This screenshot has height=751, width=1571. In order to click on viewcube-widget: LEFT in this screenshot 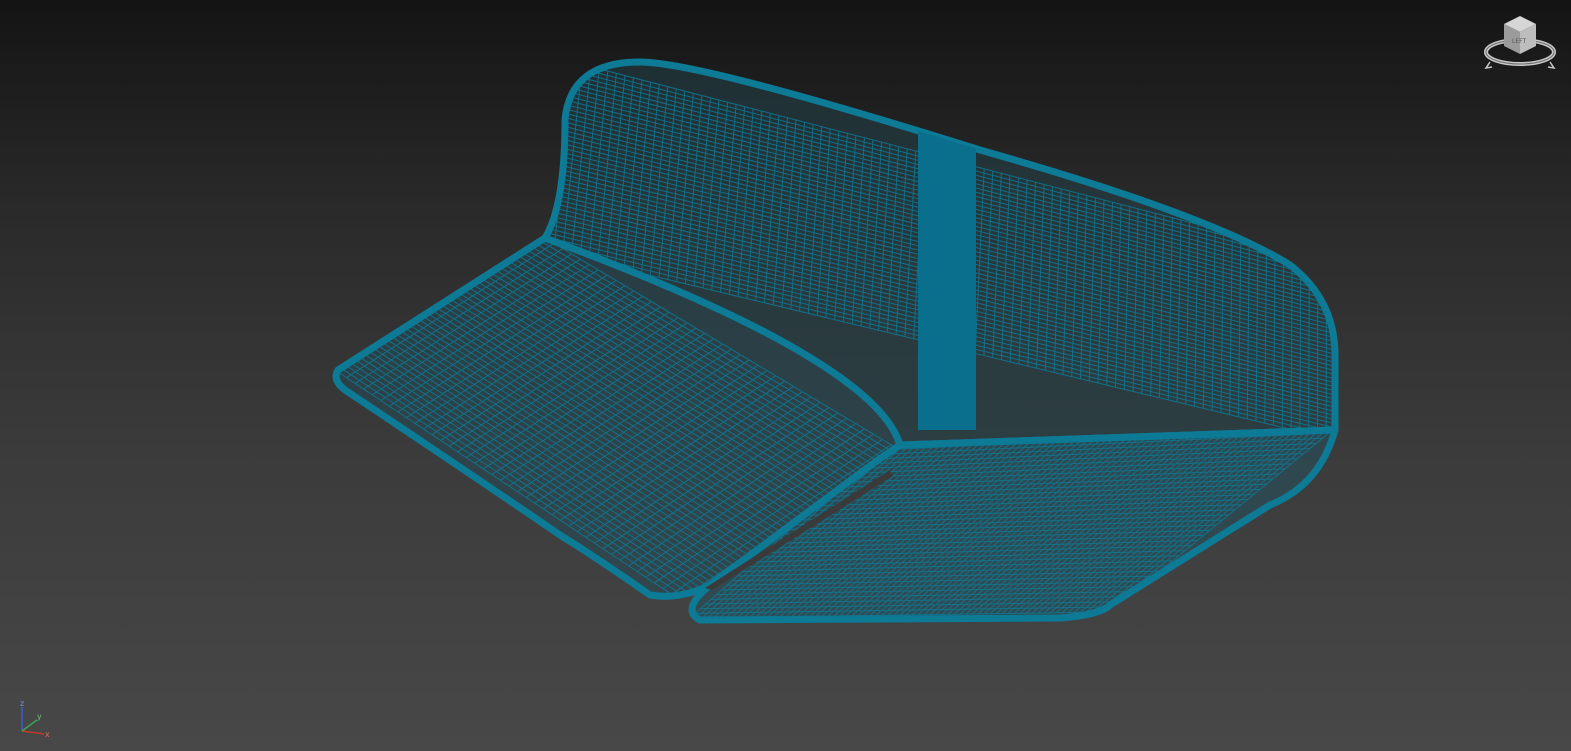, I will do `click(1520, 41)`.